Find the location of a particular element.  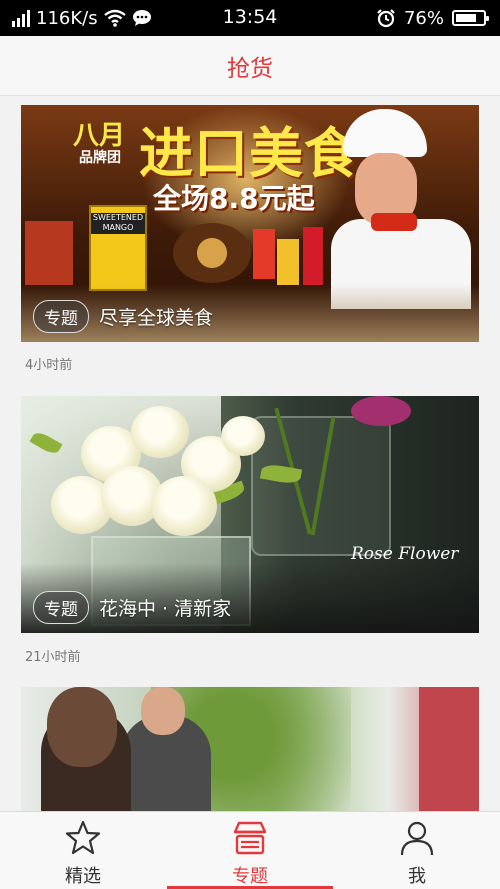

cookie-tin-image is located at coordinates (212, 253).